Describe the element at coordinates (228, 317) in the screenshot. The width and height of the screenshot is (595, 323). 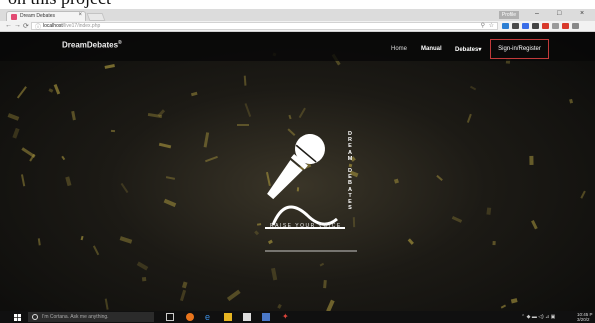
I see `file-explorer-icon` at that location.